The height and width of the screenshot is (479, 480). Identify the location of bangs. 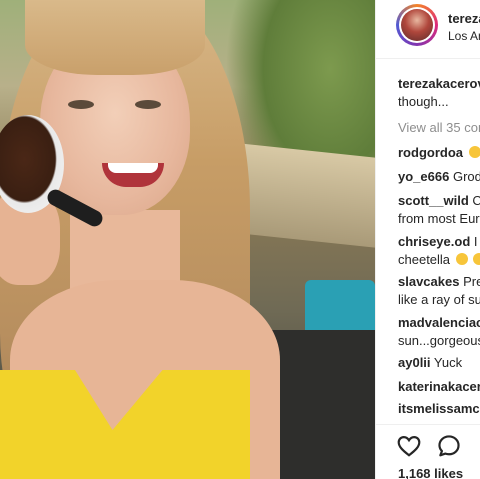
(115, 37).